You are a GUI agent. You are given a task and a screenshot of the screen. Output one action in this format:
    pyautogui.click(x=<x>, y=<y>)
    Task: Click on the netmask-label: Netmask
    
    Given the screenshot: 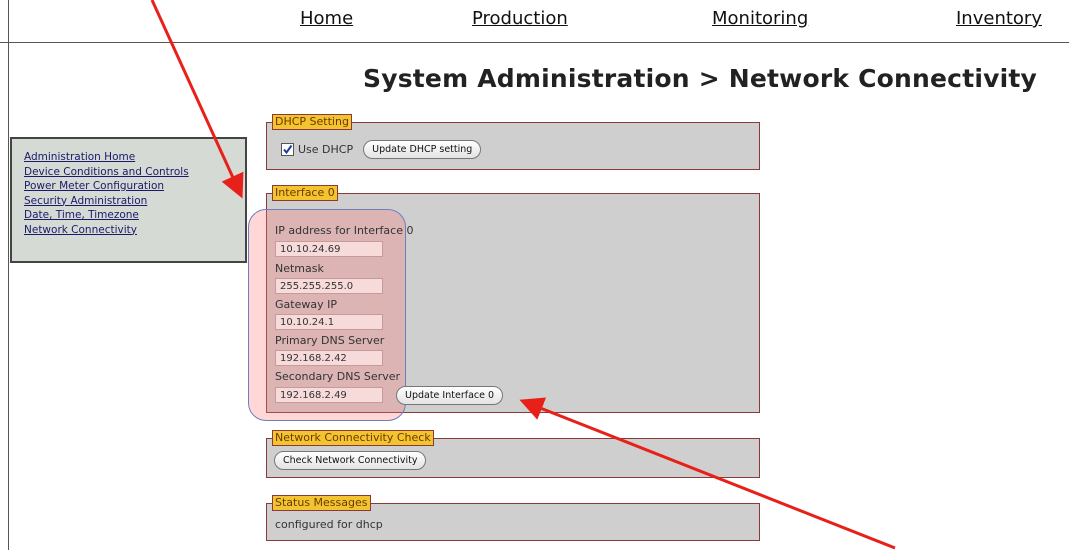 What is the action you would take?
    pyautogui.click(x=299, y=268)
    